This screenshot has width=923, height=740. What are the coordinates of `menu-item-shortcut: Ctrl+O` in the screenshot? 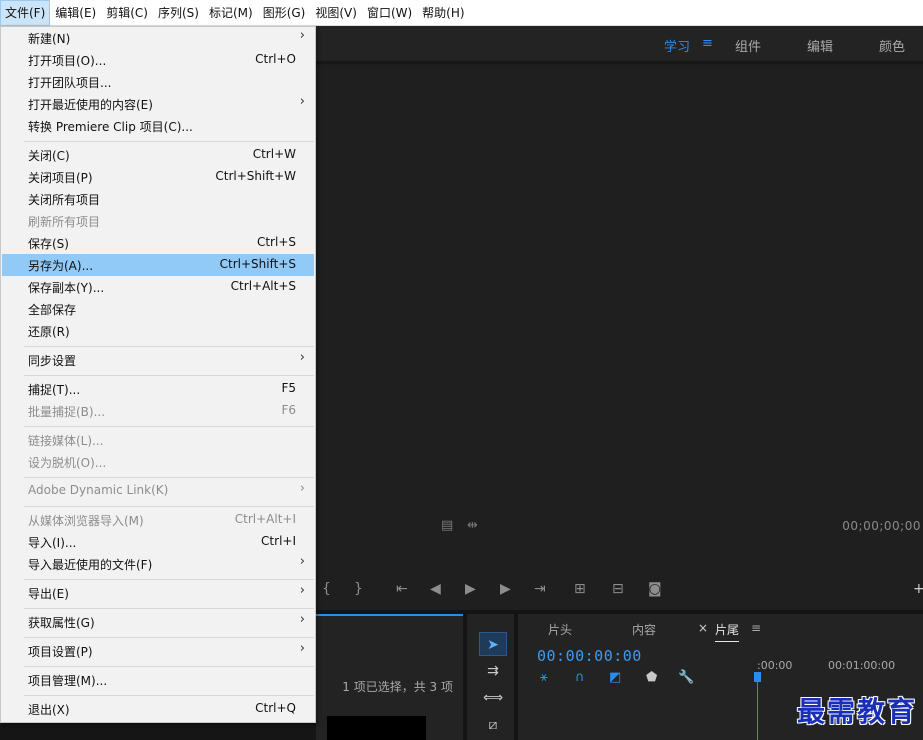 It's located at (275, 59).